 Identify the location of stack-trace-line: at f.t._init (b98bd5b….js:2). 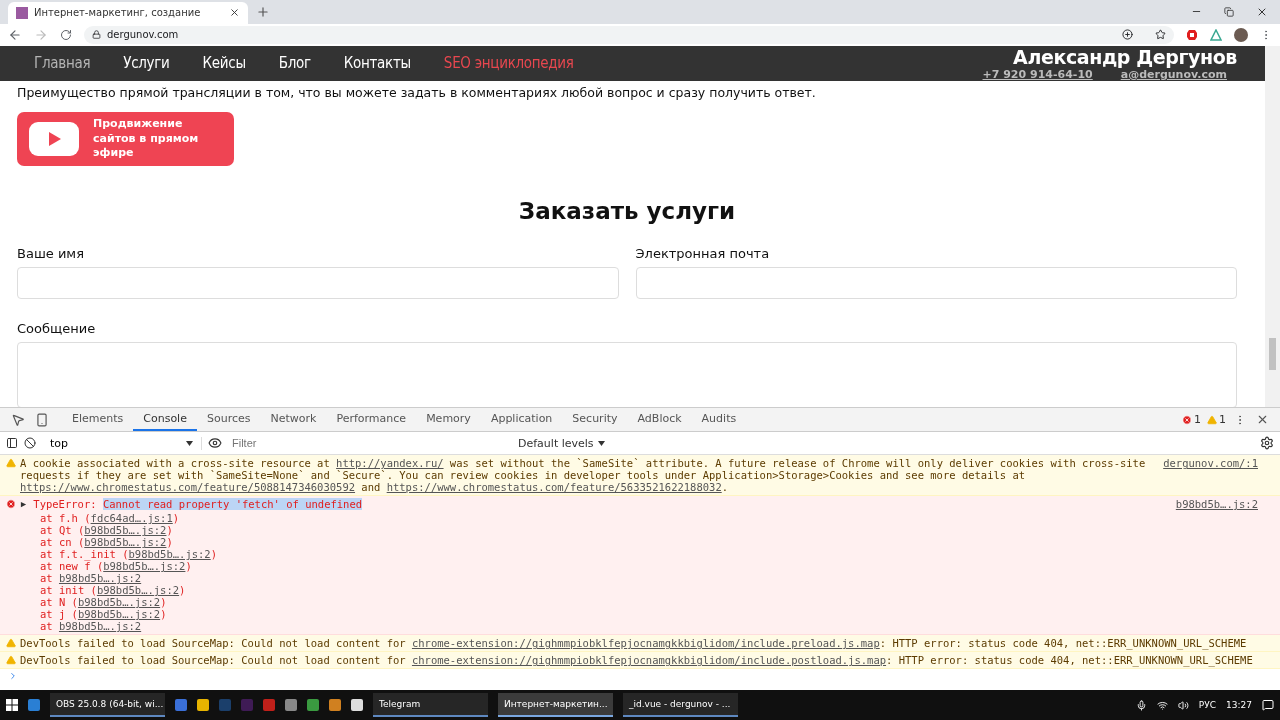
(129, 554).